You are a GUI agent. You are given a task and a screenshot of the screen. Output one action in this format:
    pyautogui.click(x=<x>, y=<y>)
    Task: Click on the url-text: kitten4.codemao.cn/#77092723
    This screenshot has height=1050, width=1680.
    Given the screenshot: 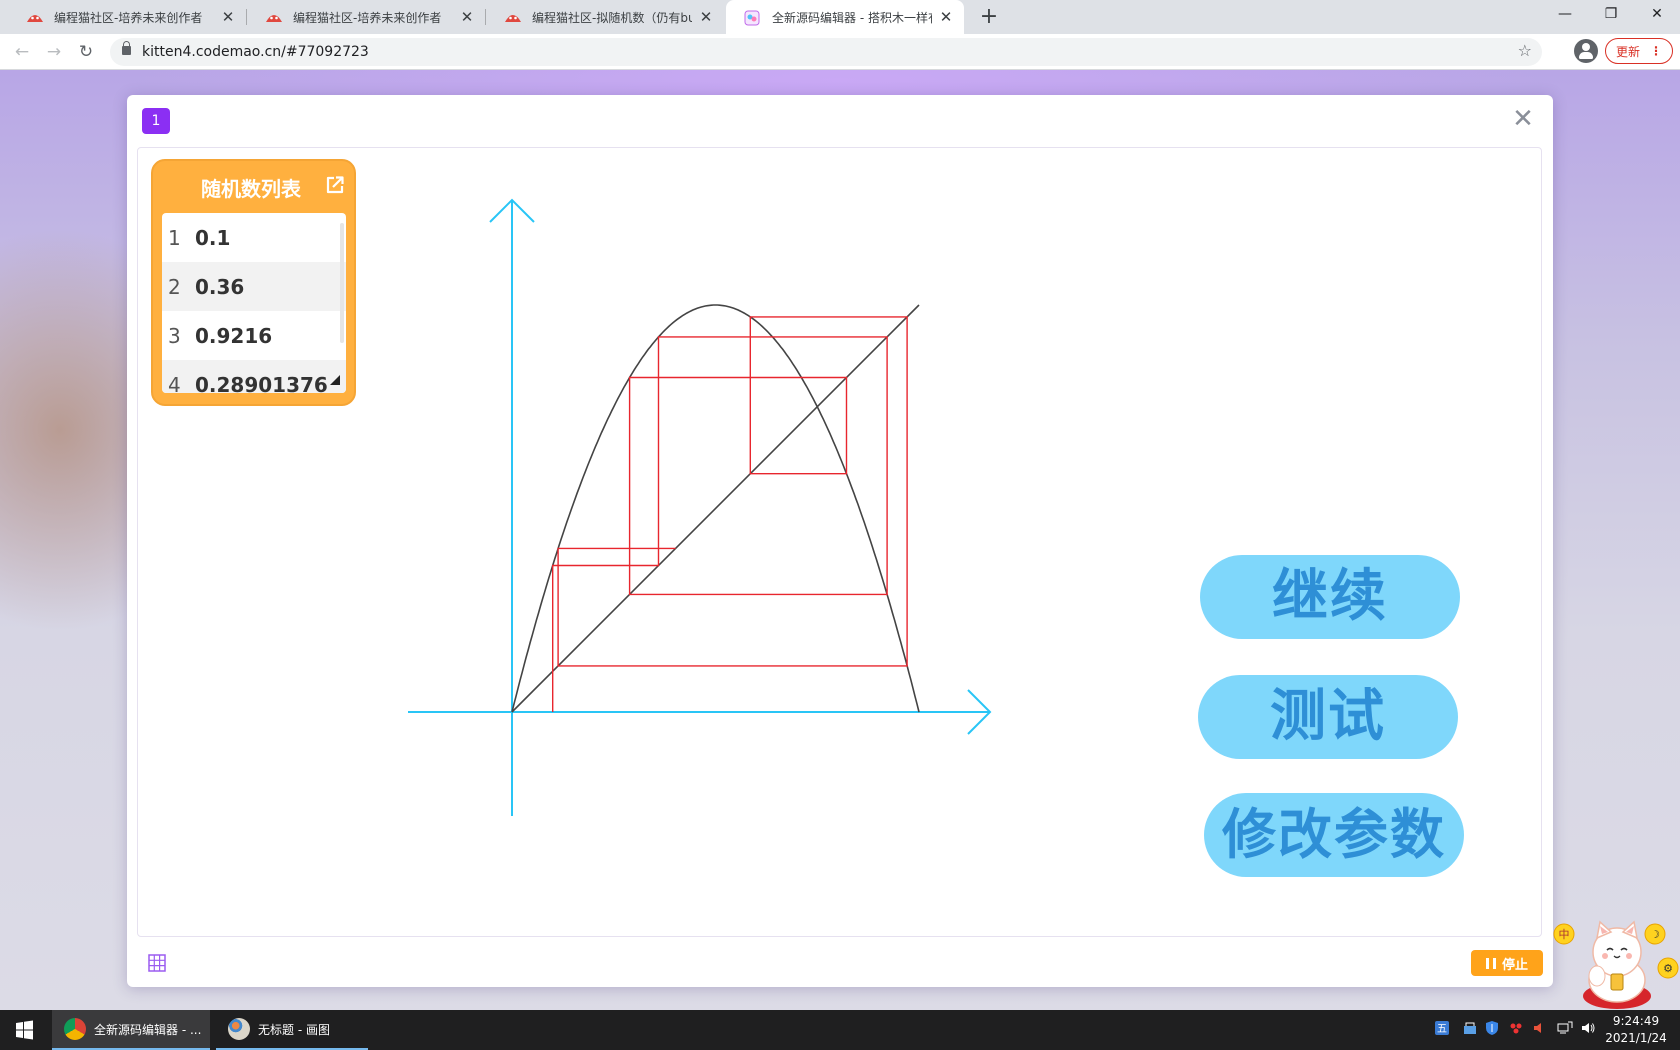 What is the action you would take?
    pyautogui.click(x=255, y=52)
    